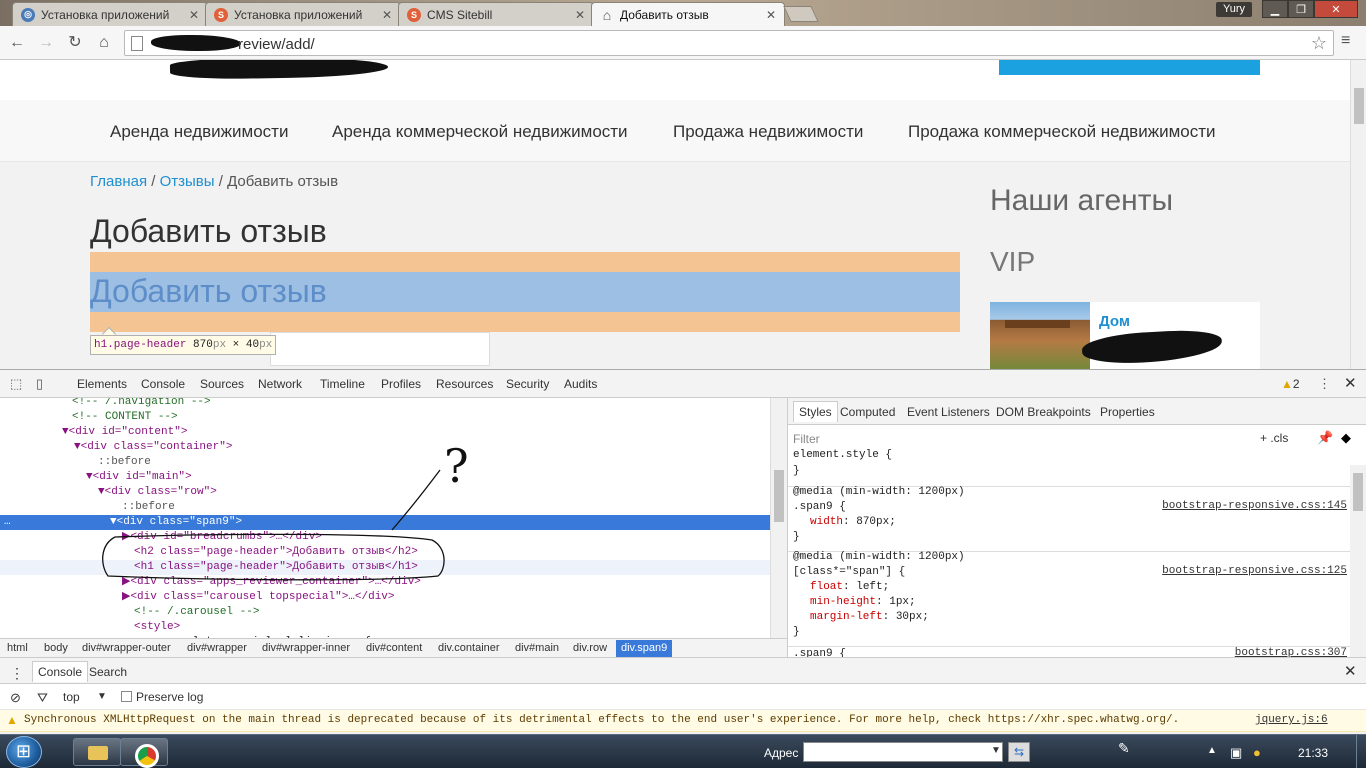 Image resolution: width=1366 pixels, height=768 pixels. Describe the element at coordinates (1236, 753) in the screenshot. I see `device-tray-icon: ▣` at that location.